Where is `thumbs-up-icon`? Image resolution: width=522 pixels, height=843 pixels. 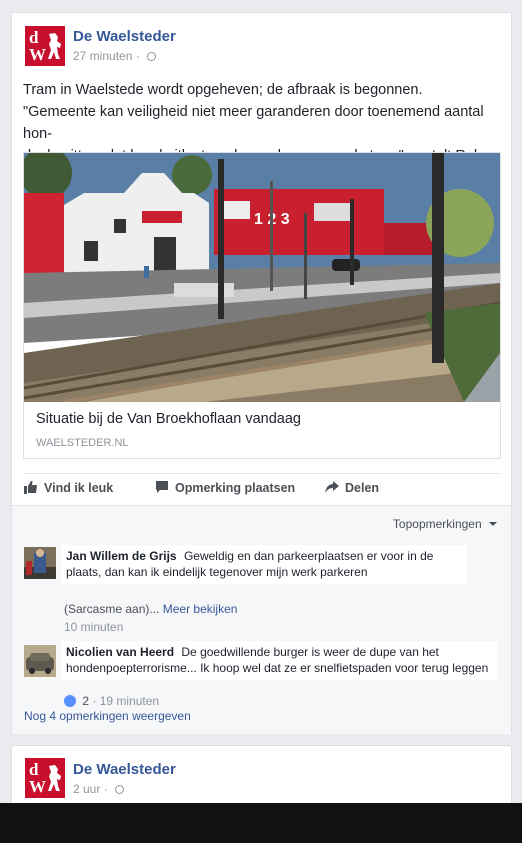
thumbs-up-icon is located at coordinates (30, 487).